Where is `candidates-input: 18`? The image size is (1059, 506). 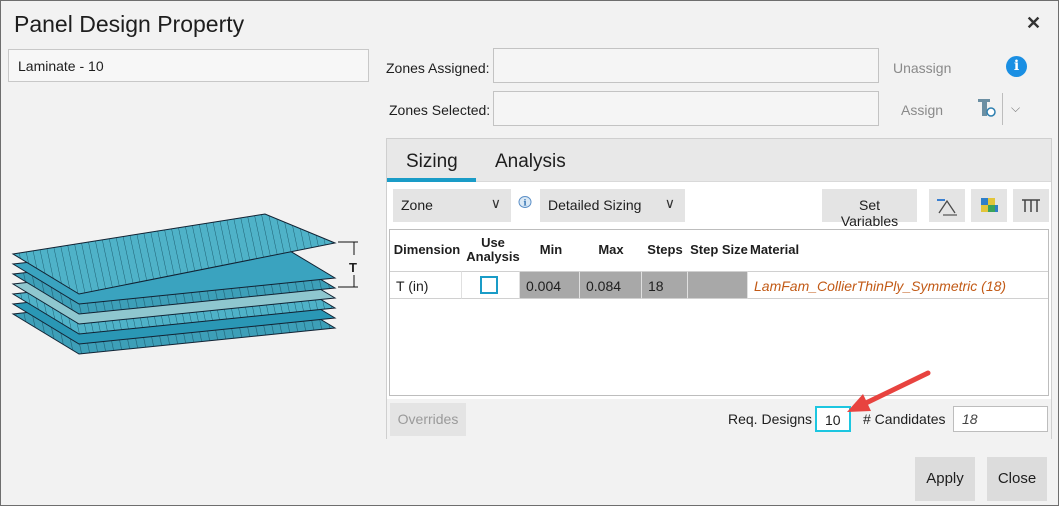 candidates-input: 18 is located at coordinates (1000, 419).